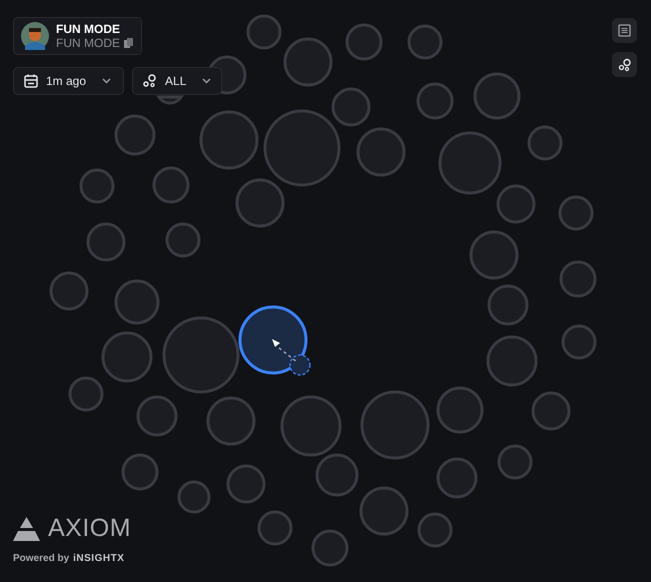  I want to click on brand-name: AXIOM, so click(90, 528).